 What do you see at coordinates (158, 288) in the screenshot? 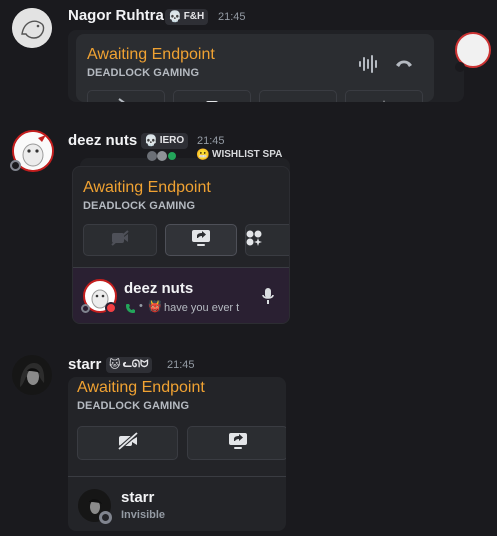
I see `user-name: deez nuts` at bounding box center [158, 288].